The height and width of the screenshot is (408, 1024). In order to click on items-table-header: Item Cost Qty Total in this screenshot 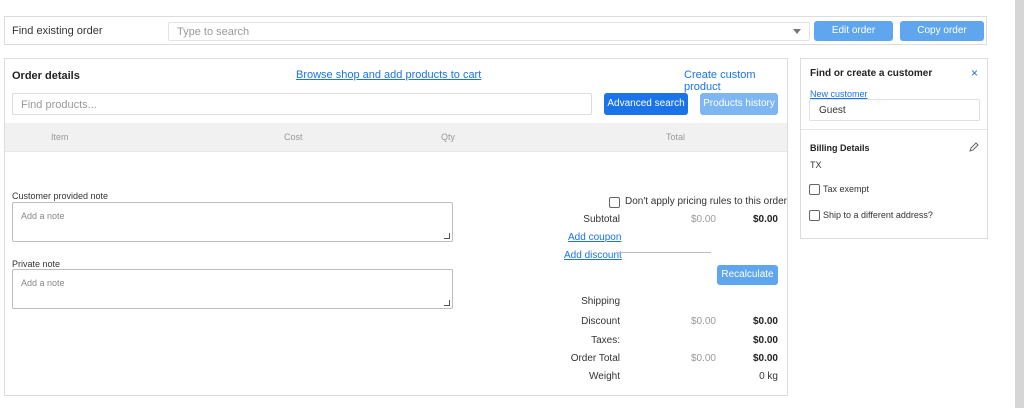, I will do `click(396, 137)`.